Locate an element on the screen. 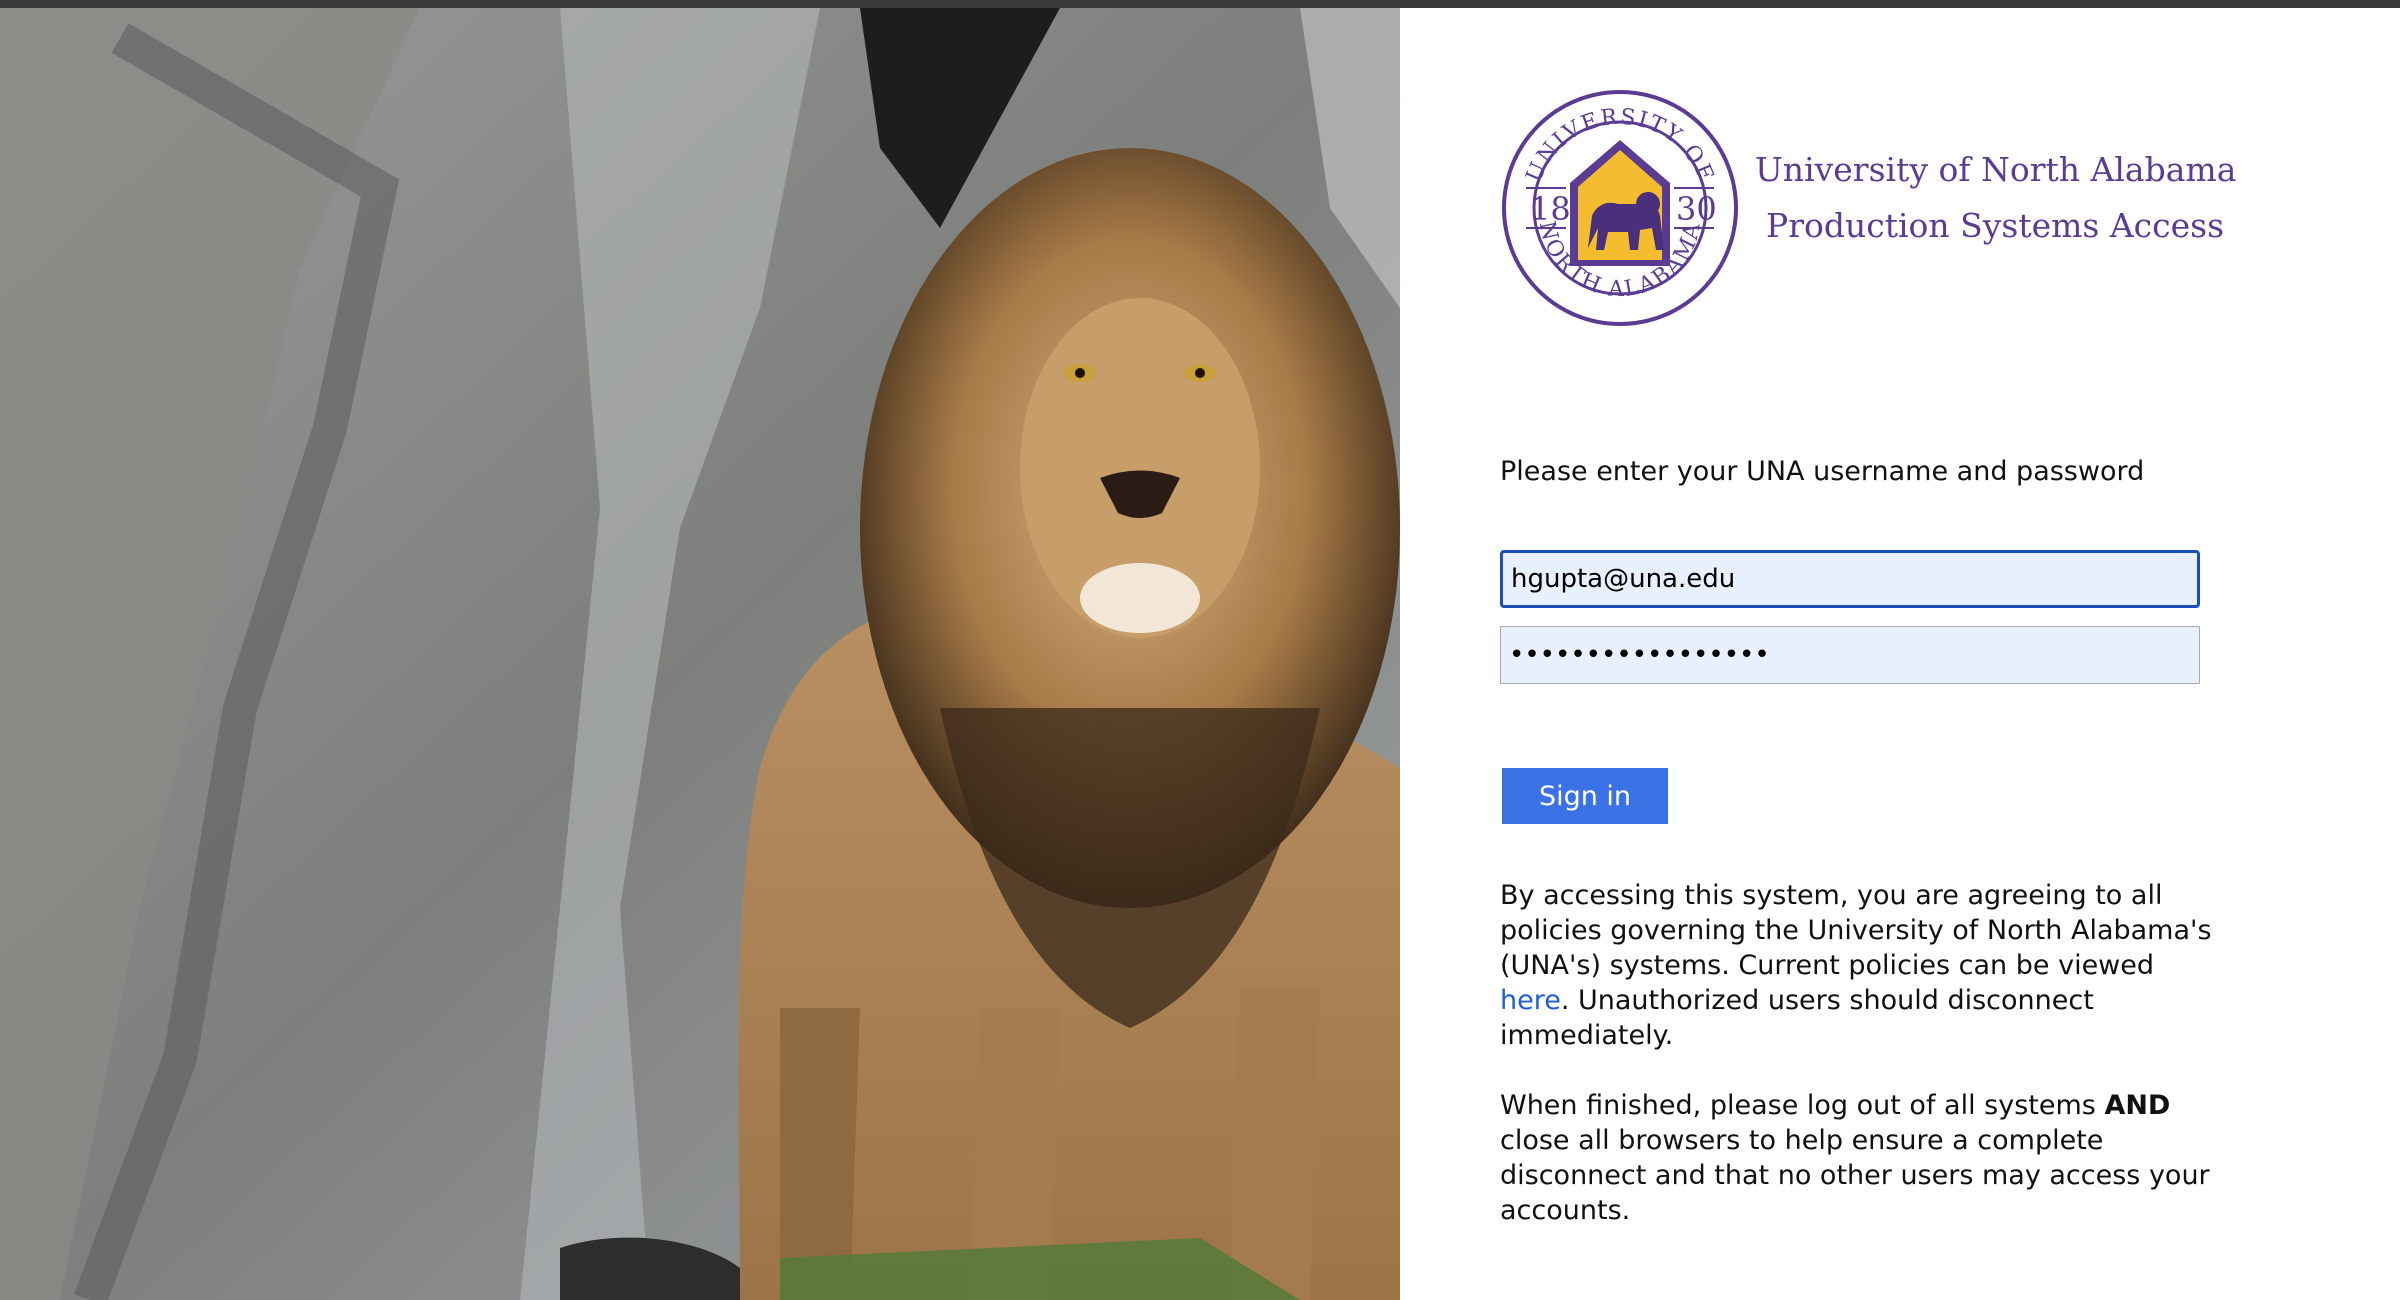  svg-text: 30 is located at coordinates (1696, 209).